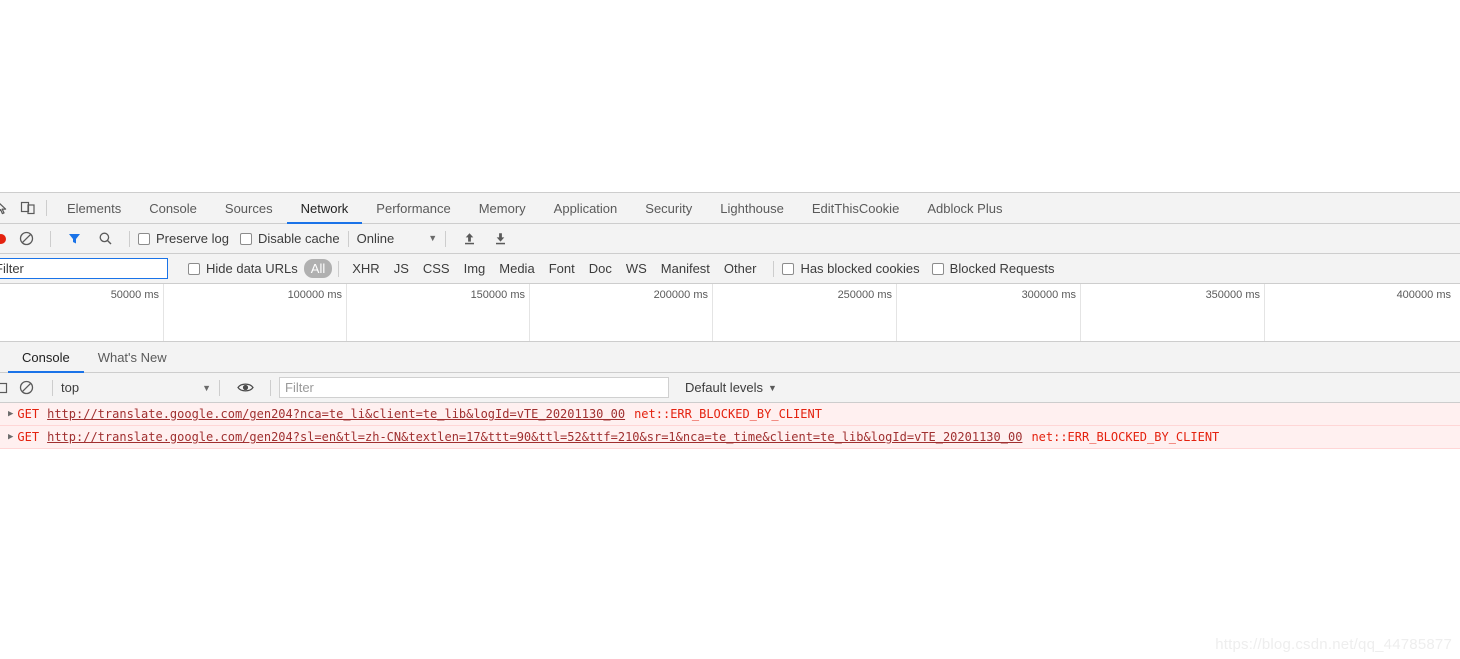 The width and height of the screenshot is (1460, 659). I want to click on timeline-cell: 250000 ms, so click(805, 312).